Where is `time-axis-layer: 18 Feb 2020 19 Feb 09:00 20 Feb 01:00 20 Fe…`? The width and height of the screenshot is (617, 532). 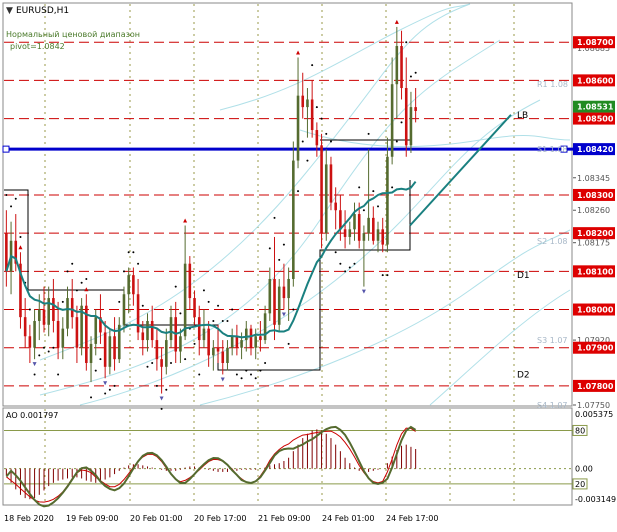 time-axis-layer: 18 Feb 2020 19 Feb 09:00 20 Feb 01:00 20 Fe… is located at coordinates (221, 518).